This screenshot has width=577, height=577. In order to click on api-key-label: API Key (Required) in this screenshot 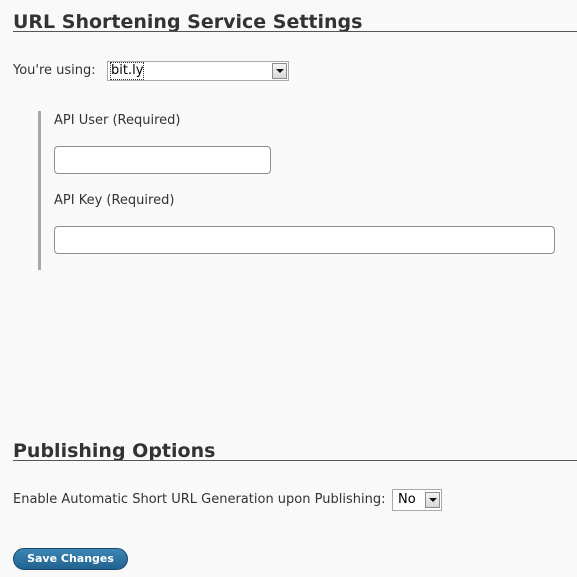, I will do `click(114, 200)`.